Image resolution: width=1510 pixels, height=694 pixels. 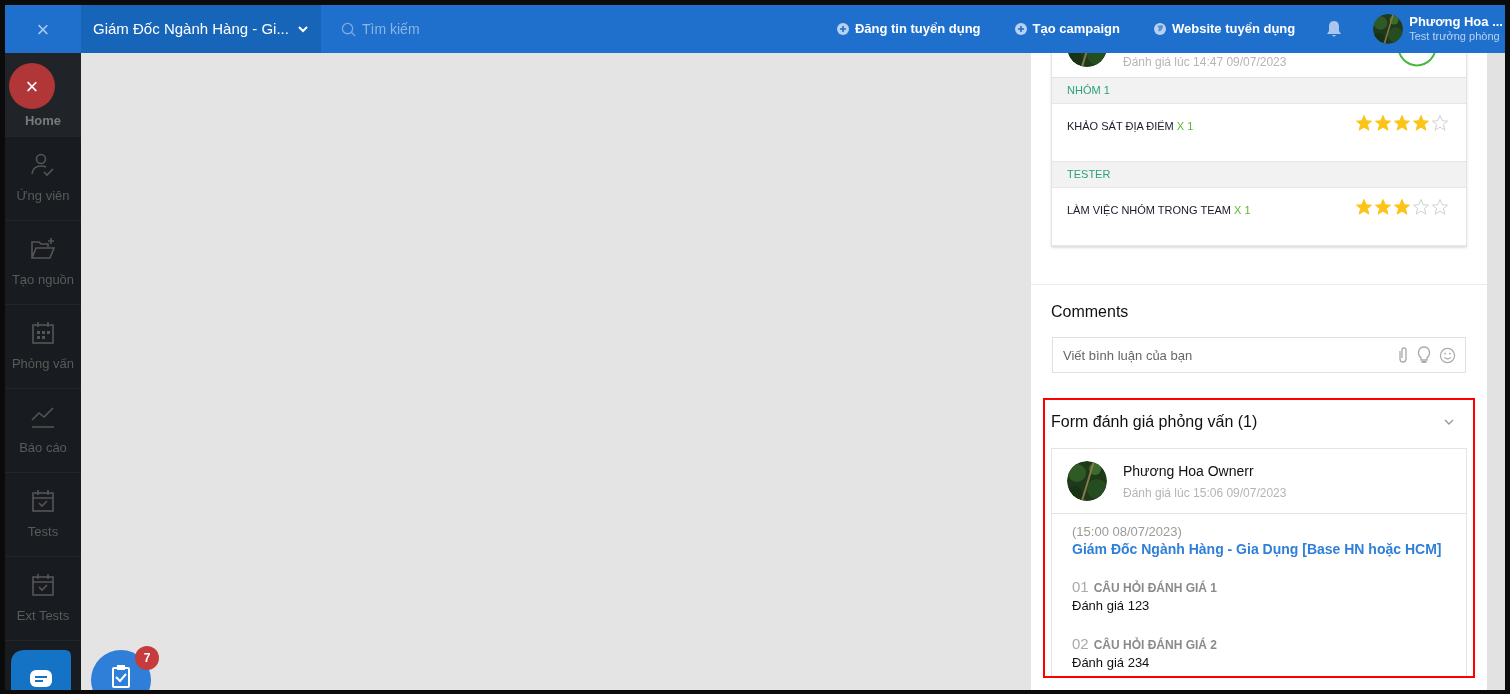 I want to click on question-number: 02, so click(x=1080, y=644).